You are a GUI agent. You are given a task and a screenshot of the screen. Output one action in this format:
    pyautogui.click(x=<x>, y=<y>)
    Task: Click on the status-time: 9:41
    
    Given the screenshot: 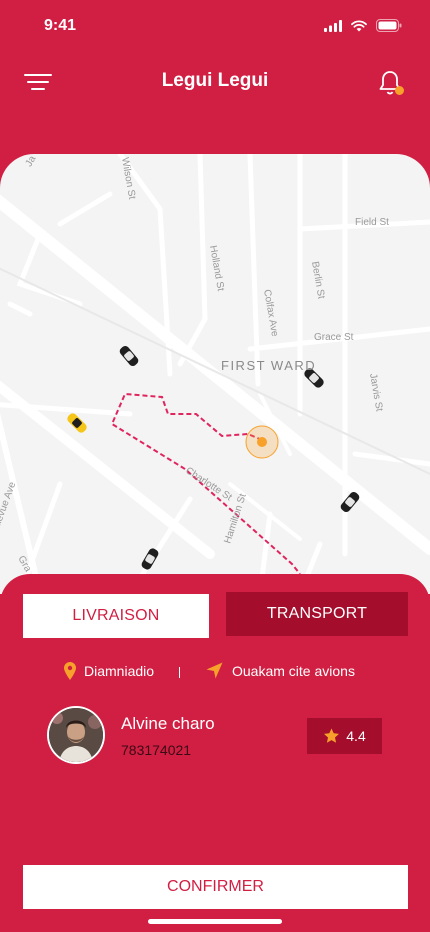 What is the action you would take?
    pyautogui.click(x=60, y=25)
    